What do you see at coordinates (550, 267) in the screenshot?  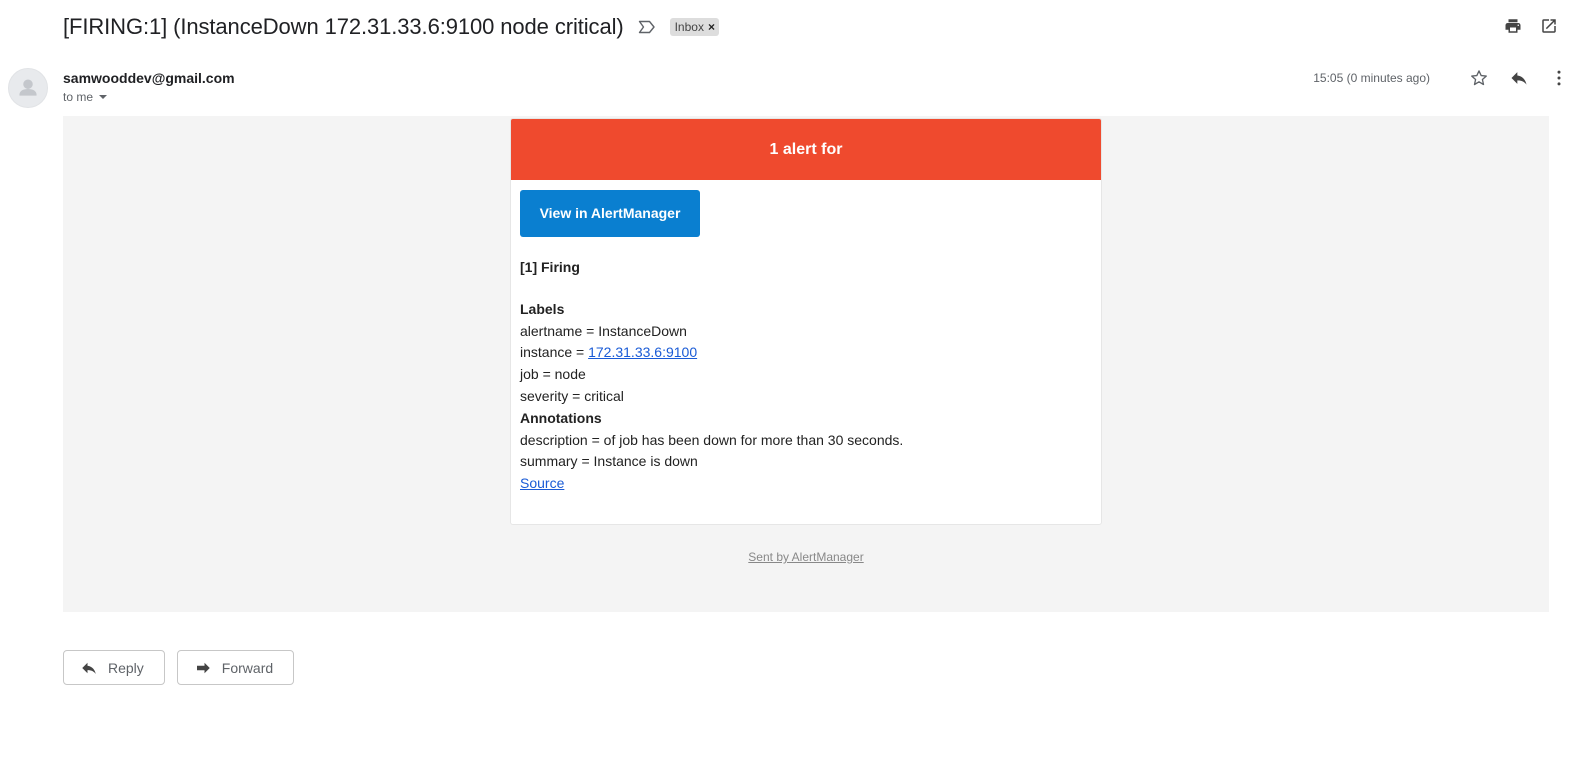 I see `firing-title: [1] Firing` at bounding box center [550, 267].